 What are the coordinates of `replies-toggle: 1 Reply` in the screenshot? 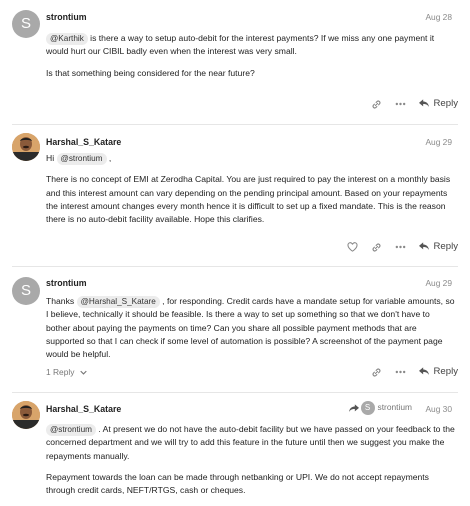 It's located at (66, 372).